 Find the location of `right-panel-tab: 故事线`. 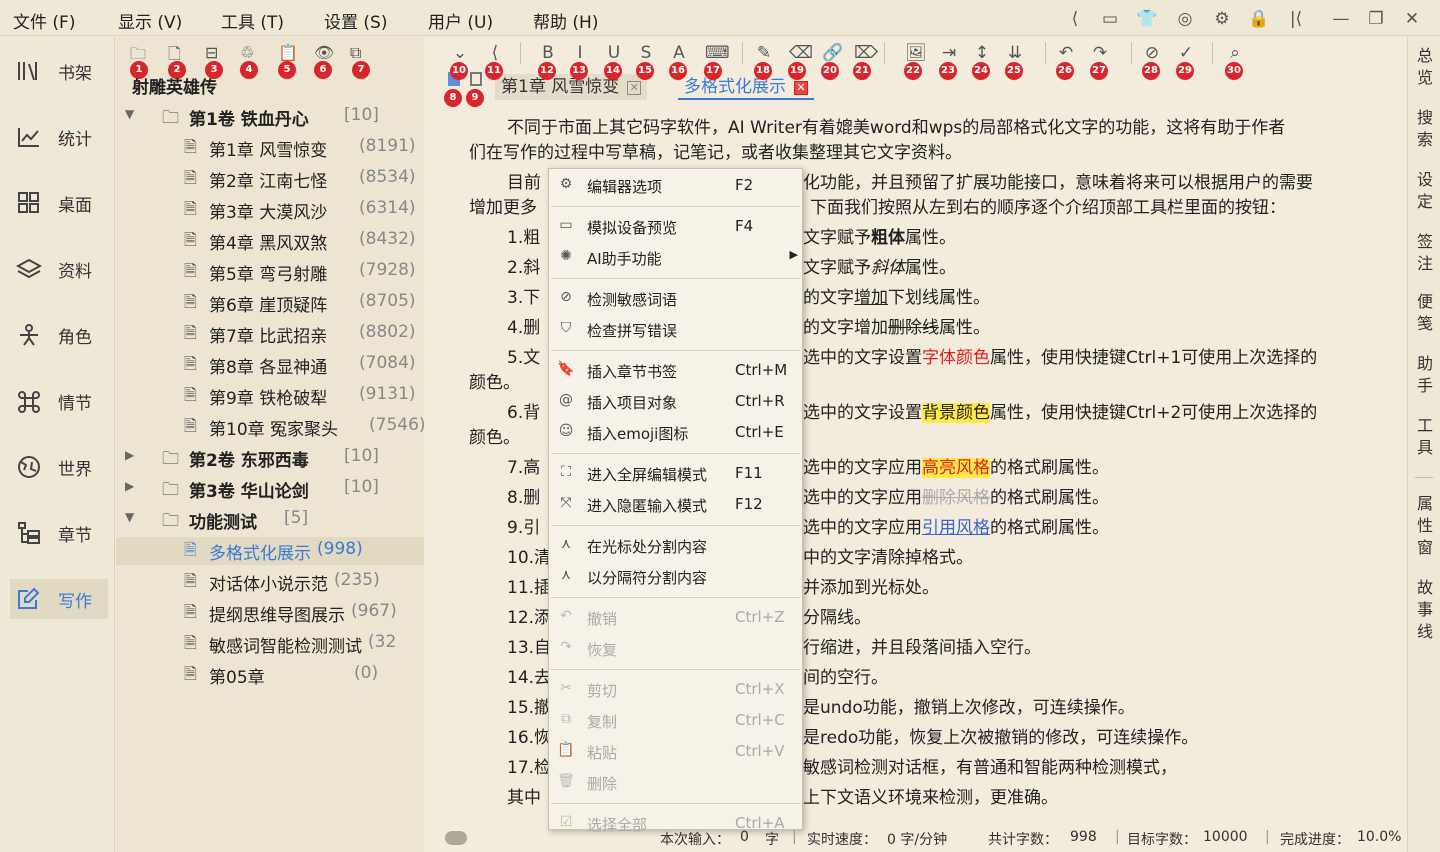

right-panel-tab: 故事线 is located at coordinates (1425, 610).